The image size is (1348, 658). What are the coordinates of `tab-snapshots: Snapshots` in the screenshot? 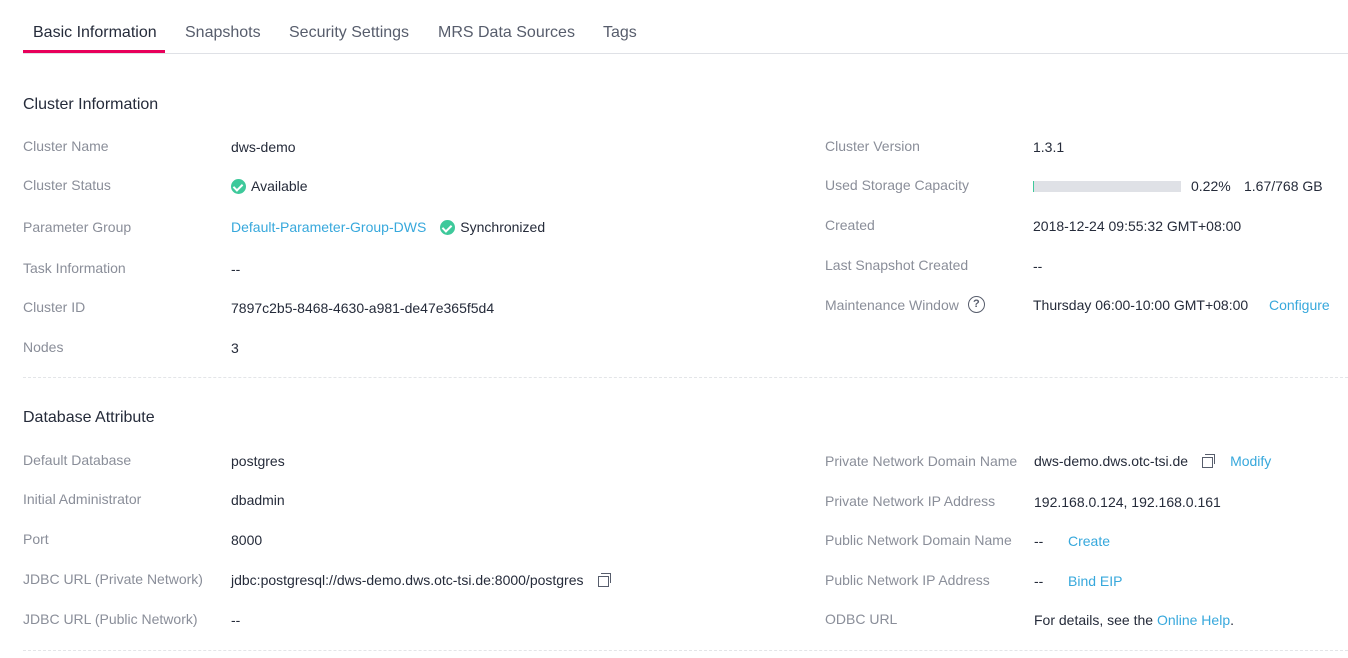 It's located at (223, 33).